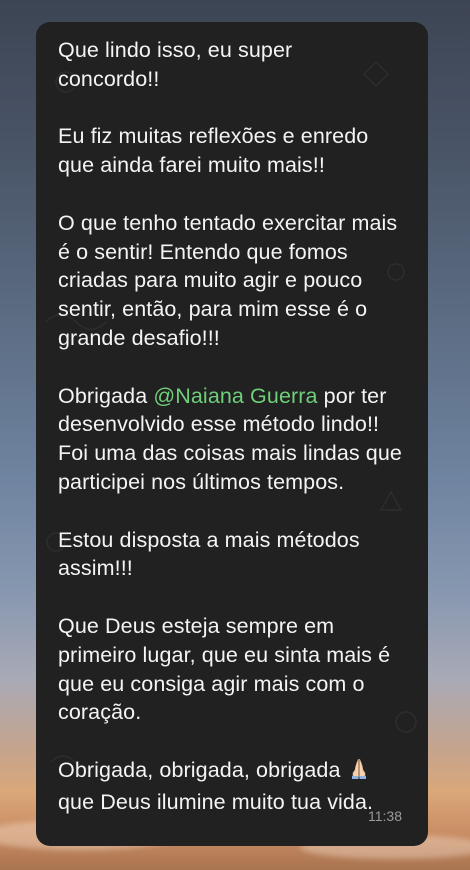 Image resolution: width=470 pixels, height=870 pixels. I want to click on message-line: Obrigada @Naiana Guerra por ter, so click(234, 396).